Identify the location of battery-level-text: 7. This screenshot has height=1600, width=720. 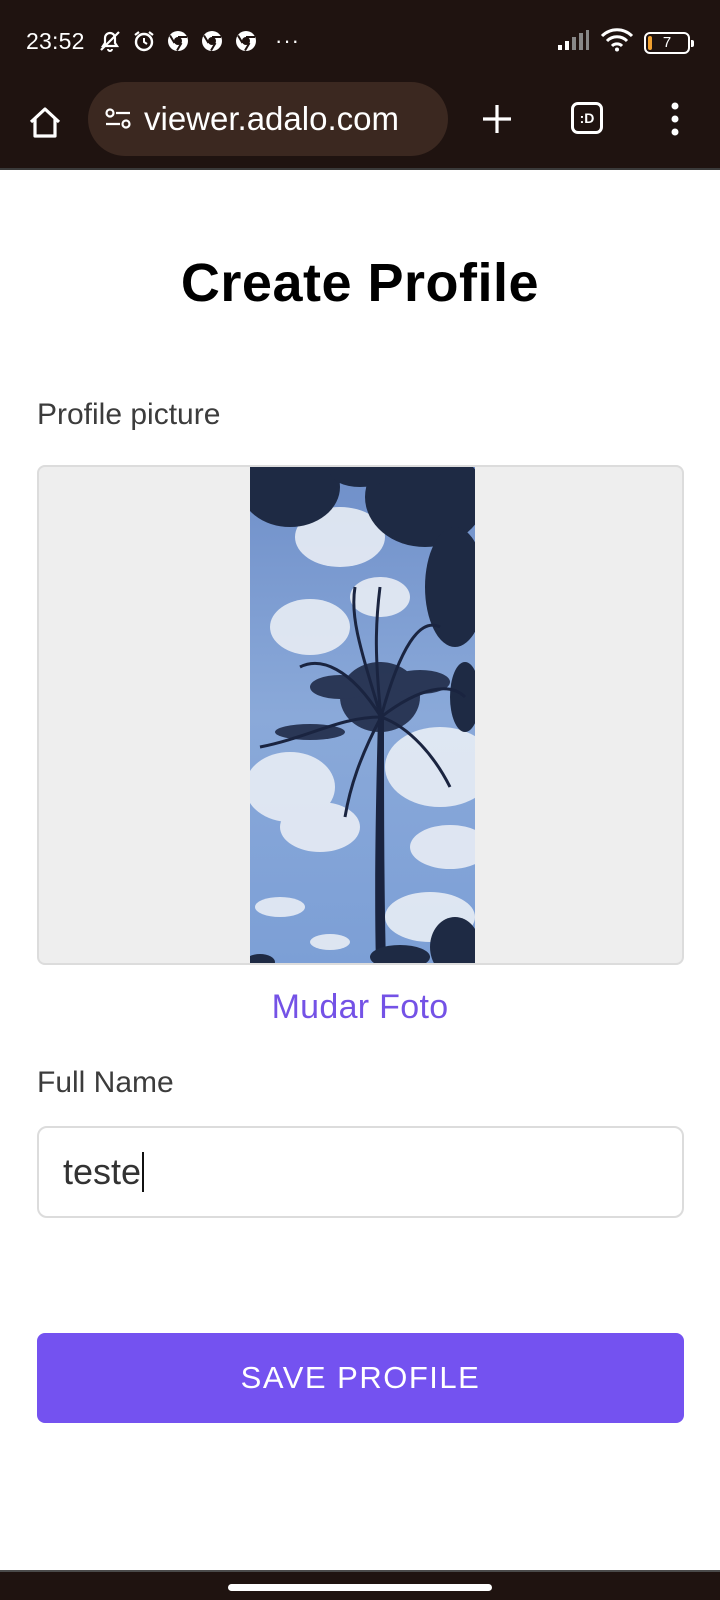
(667, 42).